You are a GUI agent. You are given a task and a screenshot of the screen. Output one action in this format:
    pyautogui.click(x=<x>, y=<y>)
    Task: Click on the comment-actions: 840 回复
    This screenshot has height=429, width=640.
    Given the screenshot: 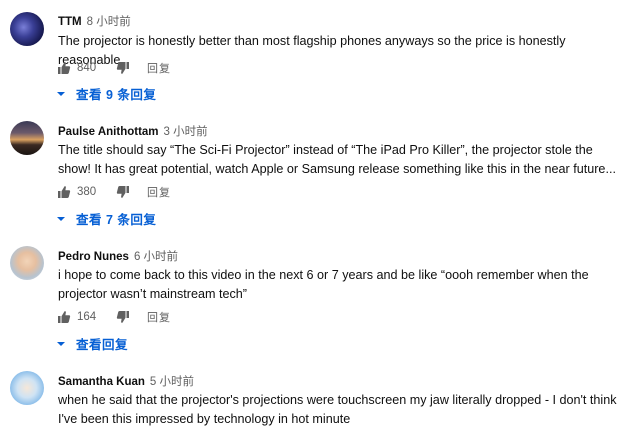 What is the action you would take?
    pyautogui.click(x=113, y=68)
    